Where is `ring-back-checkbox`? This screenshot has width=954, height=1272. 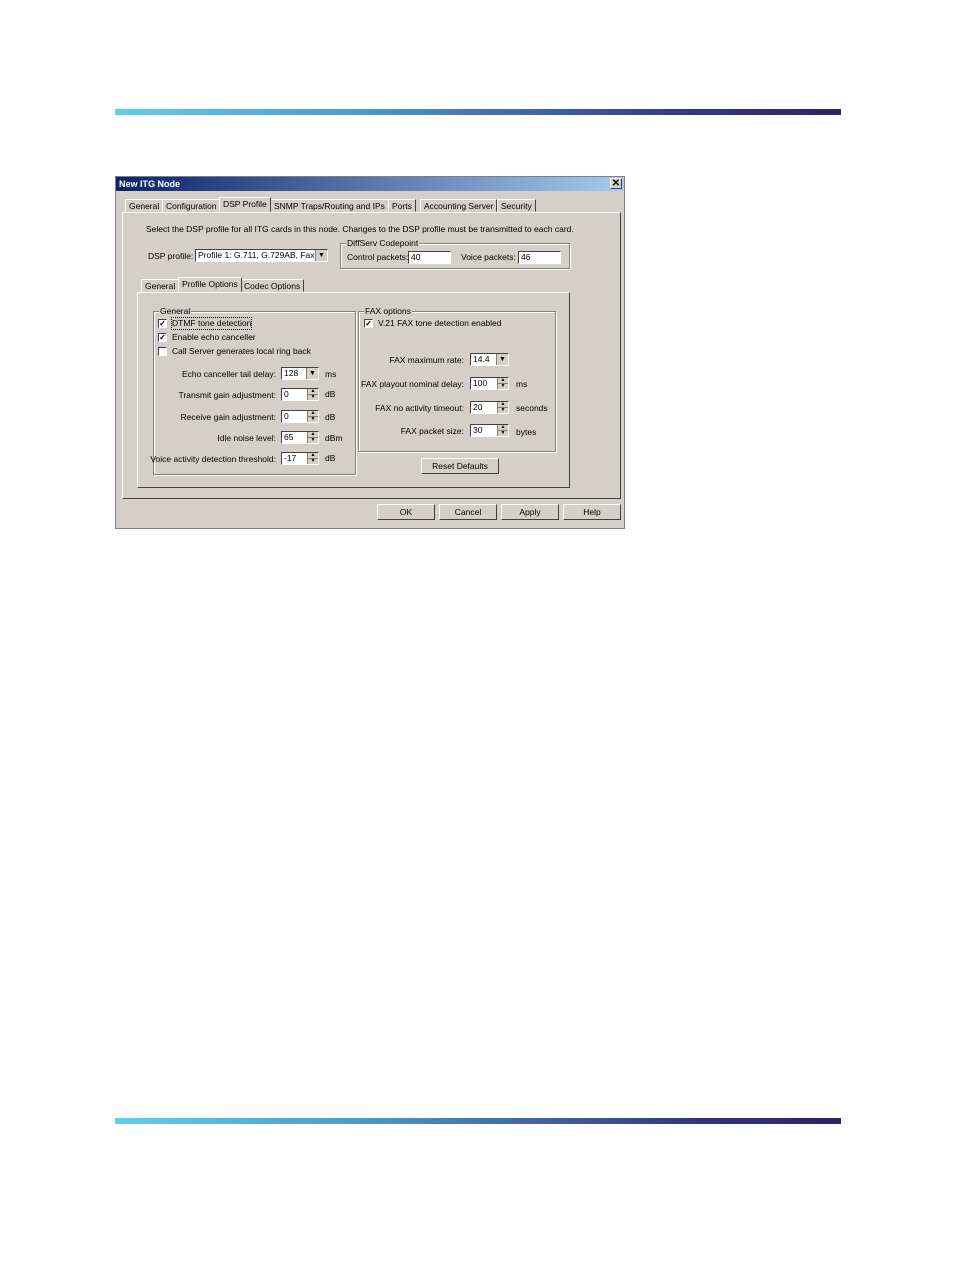
ring-back-checkbox is located at coordinates (162, 351).